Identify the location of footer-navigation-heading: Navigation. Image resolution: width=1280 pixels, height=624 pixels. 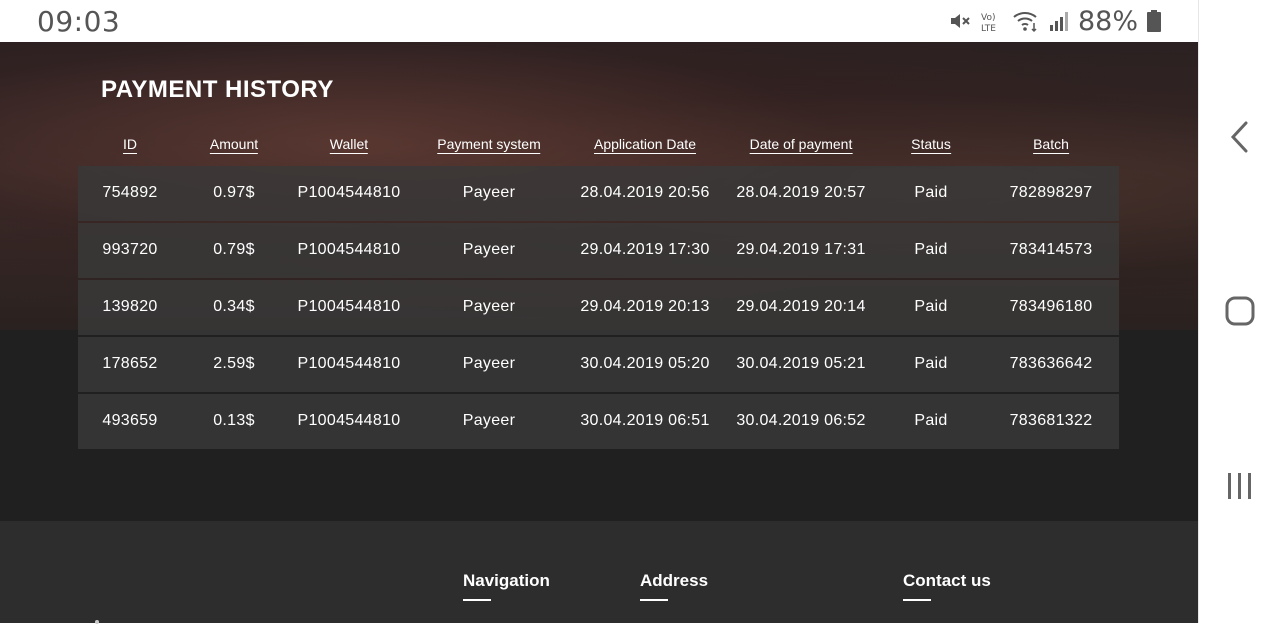
(506, 580).